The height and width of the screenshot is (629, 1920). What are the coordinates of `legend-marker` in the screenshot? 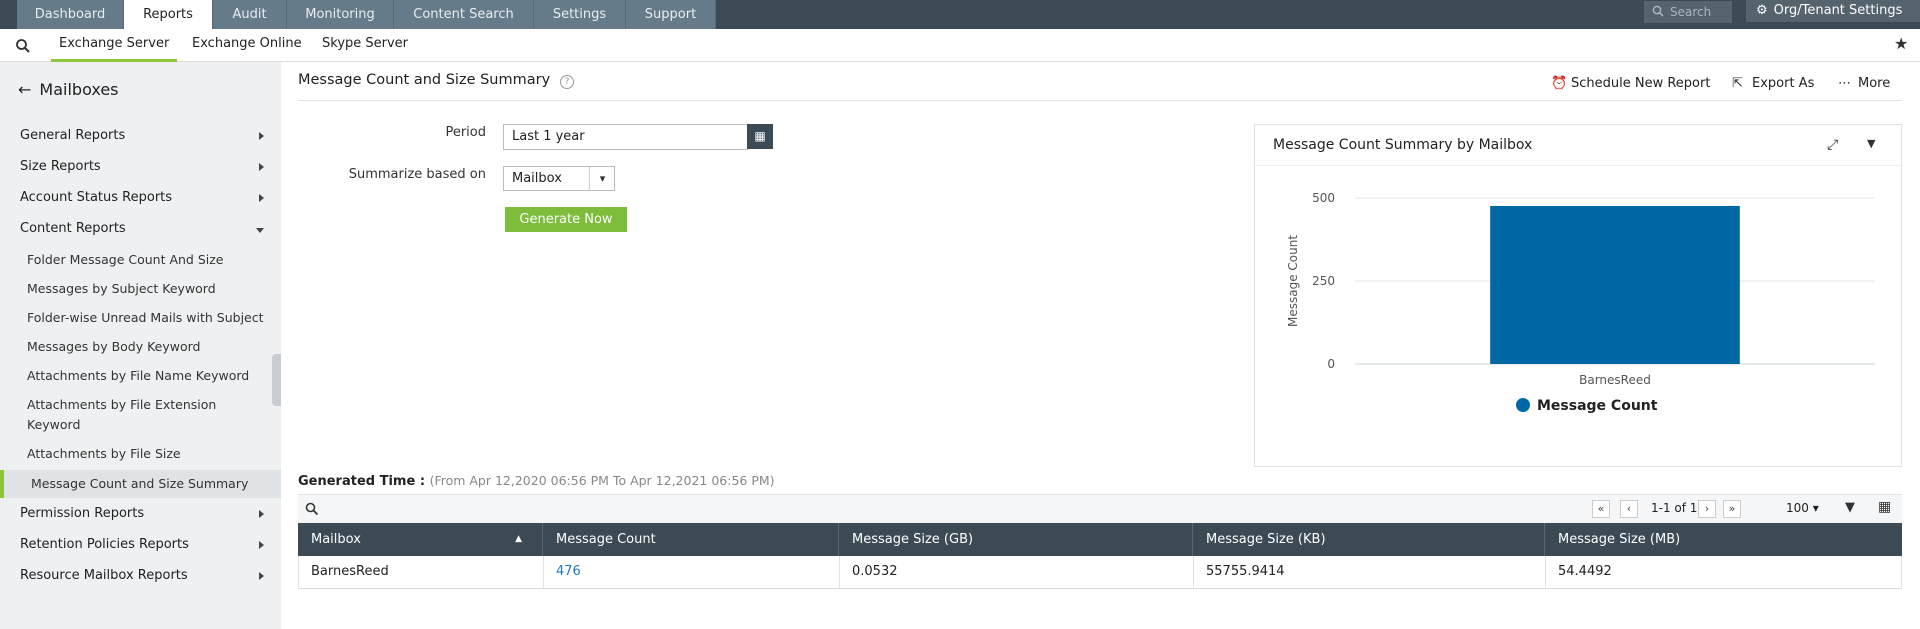 It's located at (1523, 405).